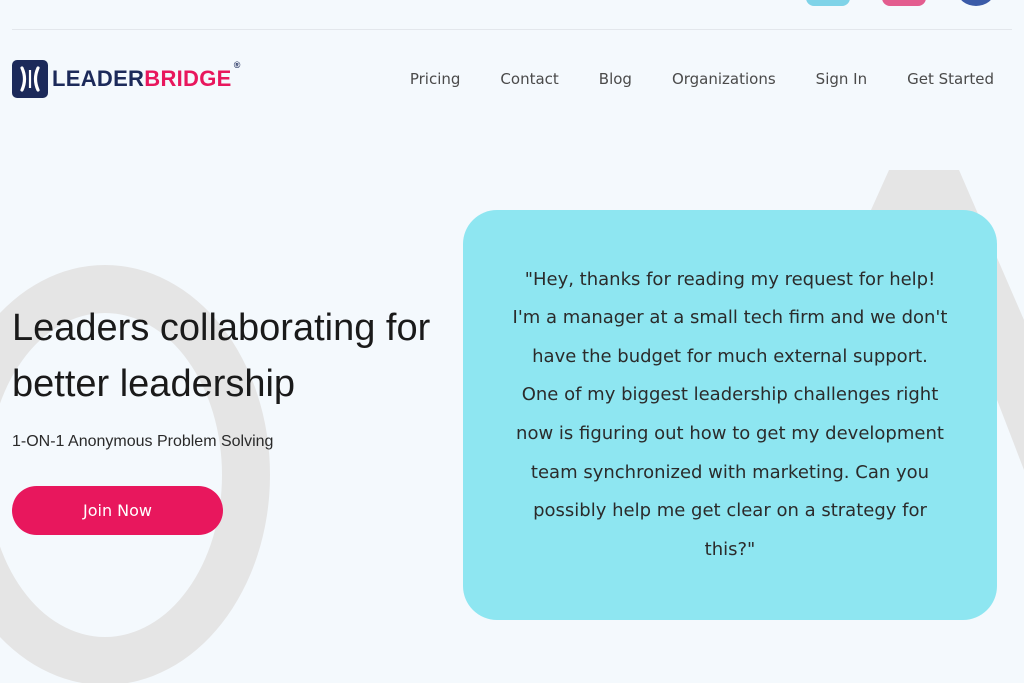 This screenshot has height=683, width=1024. Describe the element at coordinates (724, 79) in the screenshot. I see `nav-link-organizations: Organizations` at that location.